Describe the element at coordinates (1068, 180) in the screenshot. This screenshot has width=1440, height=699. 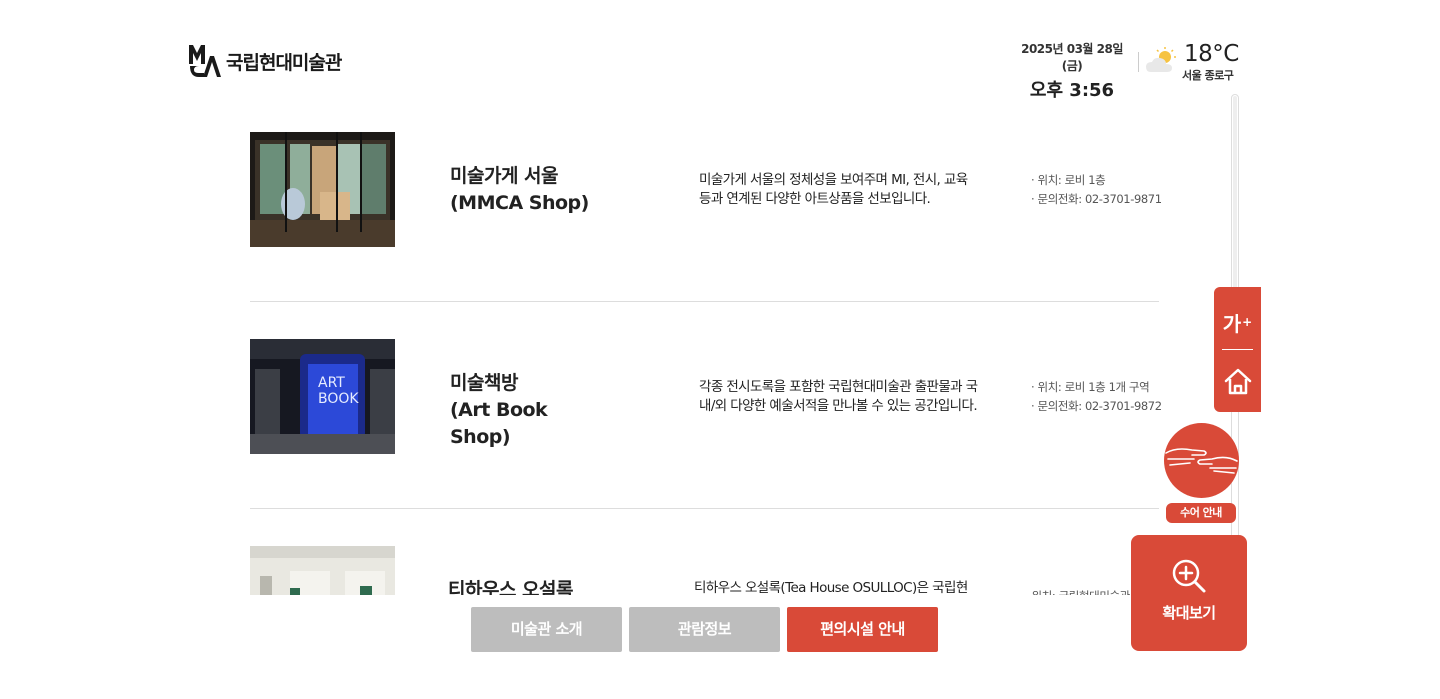
I see `facility-location: · 위치: 로비 1층` at that location.